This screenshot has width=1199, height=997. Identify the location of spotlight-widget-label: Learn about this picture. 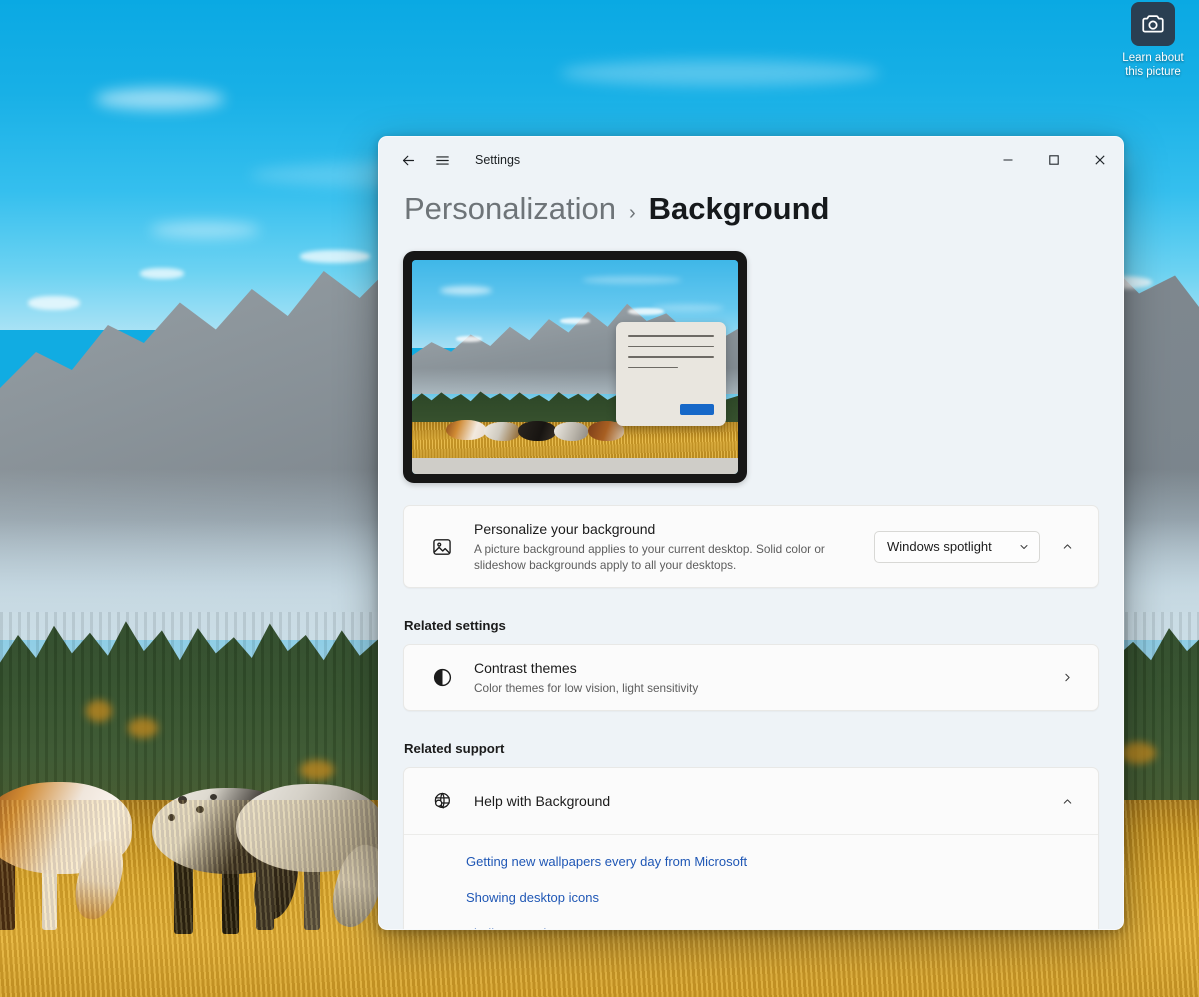
(1152, 65).